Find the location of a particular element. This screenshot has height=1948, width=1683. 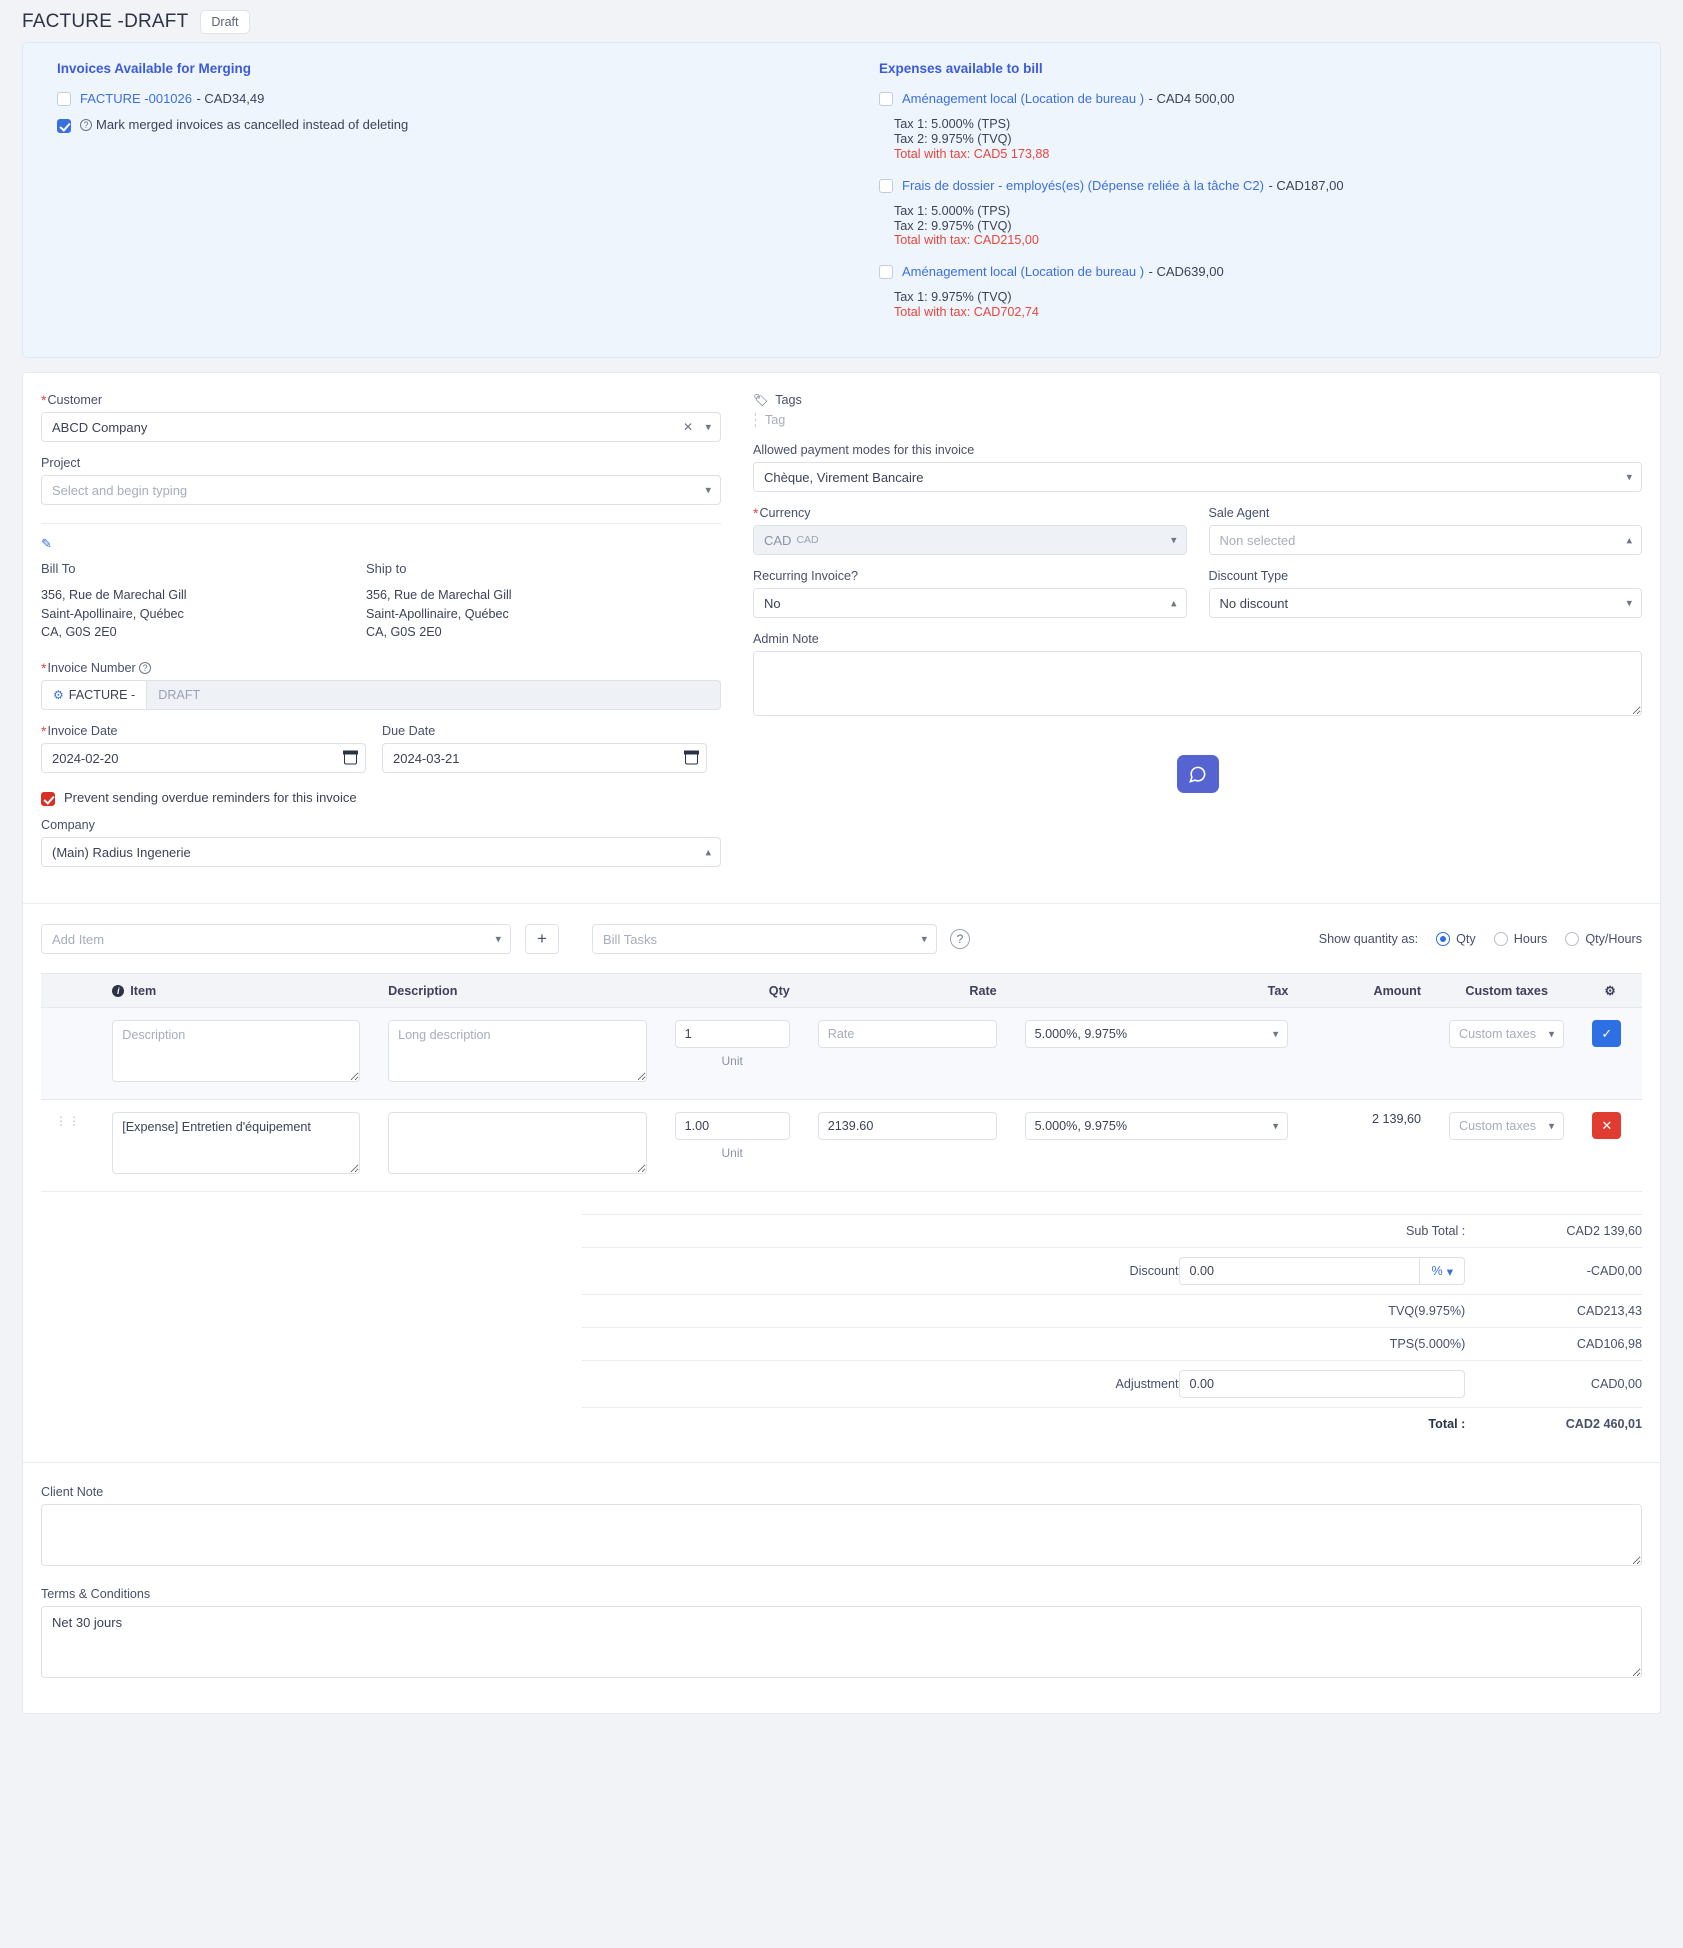

customer-select: ABCD Company is located at coordinates (381, 427).